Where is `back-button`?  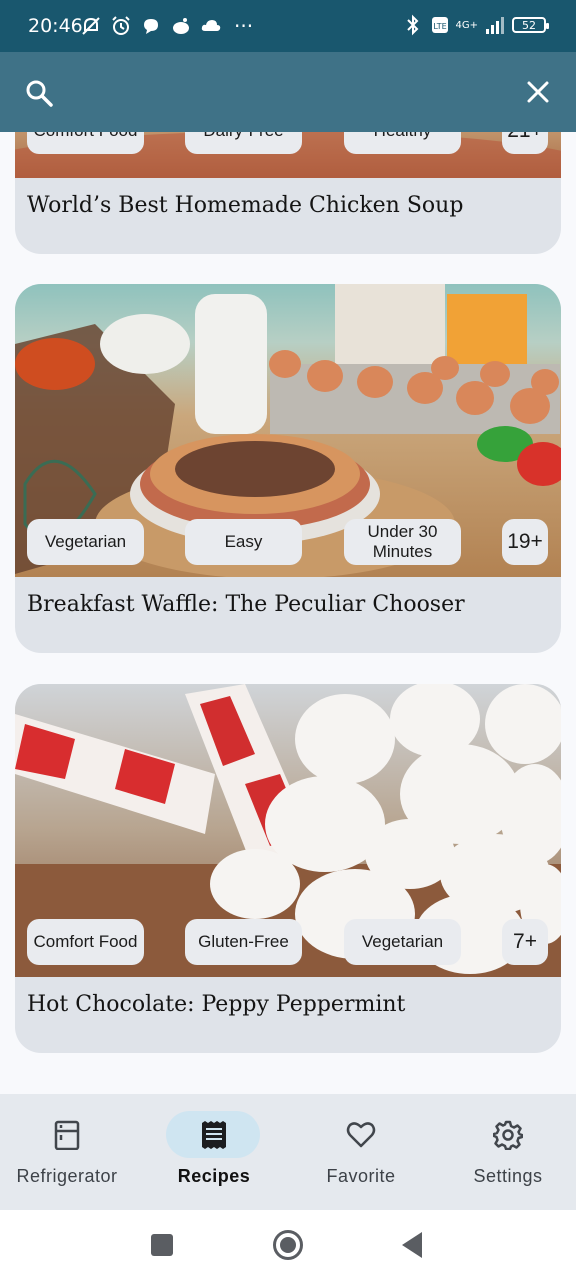 back-button is located at coordinates (412, 1245).